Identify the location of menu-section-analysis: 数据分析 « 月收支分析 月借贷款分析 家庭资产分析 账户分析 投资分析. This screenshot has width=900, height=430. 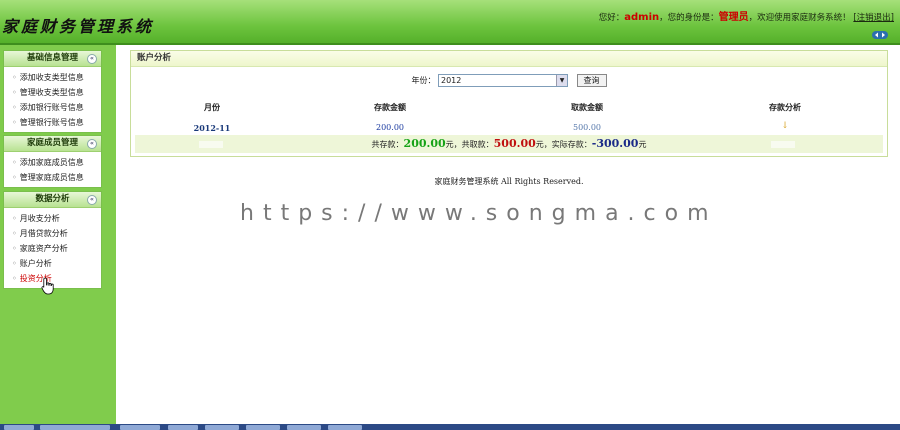
(52, 240).